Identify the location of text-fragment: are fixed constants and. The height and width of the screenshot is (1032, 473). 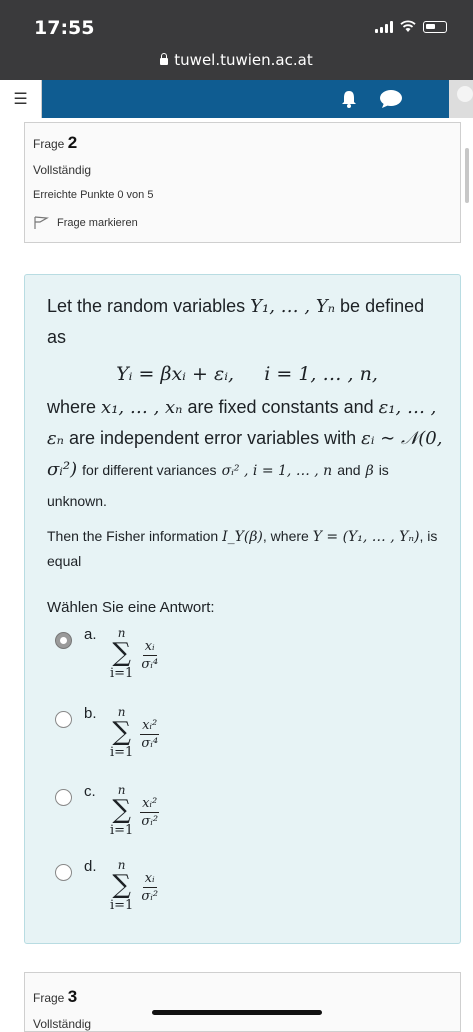
(280, 407).